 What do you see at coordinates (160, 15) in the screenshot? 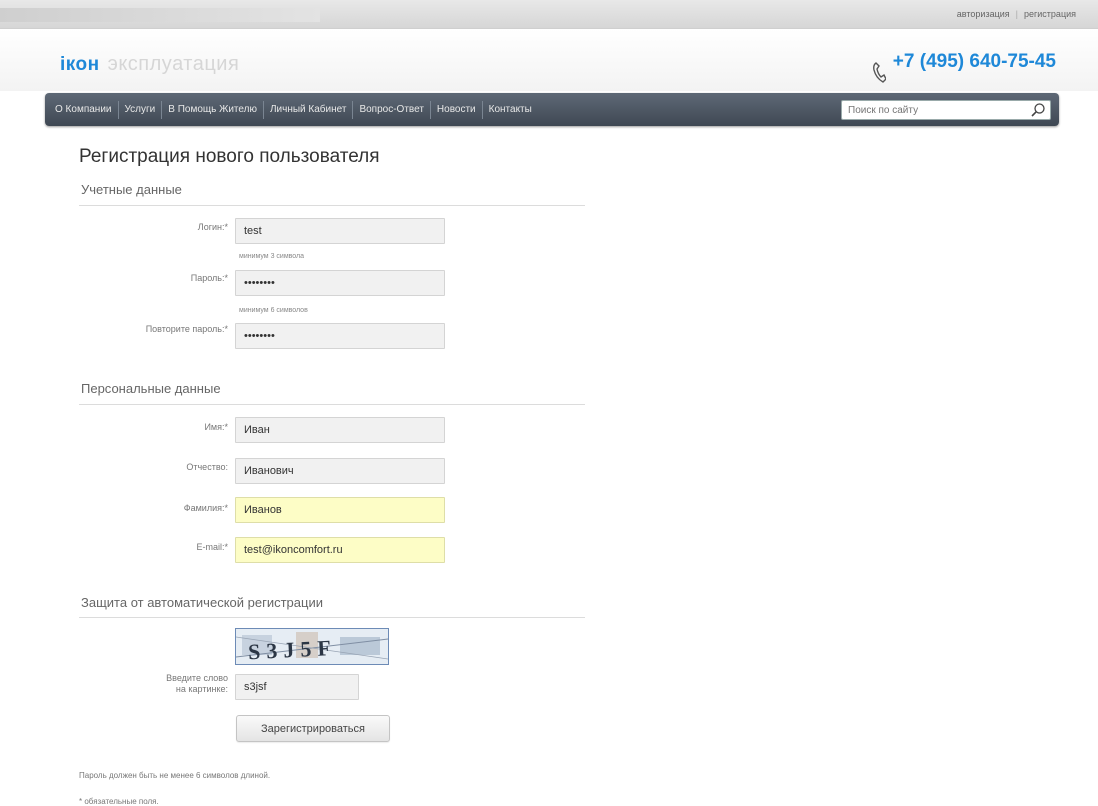
I see `top-bar-decoration` at bounding box center [160, 15].